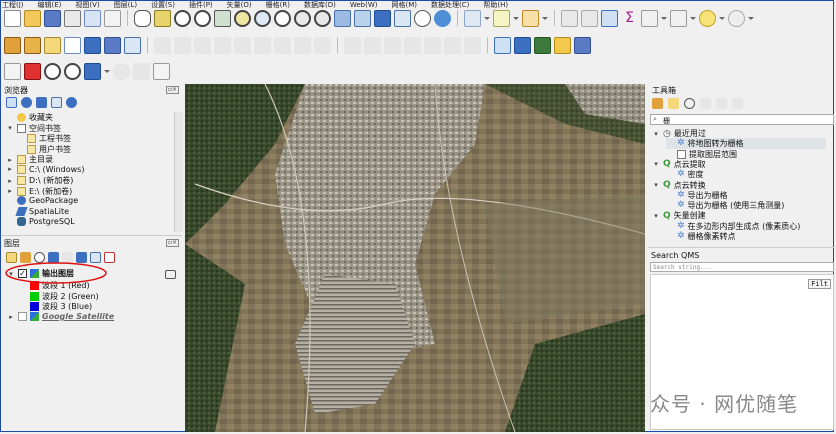 The height and width of the screenshot is (434, 836). I want to click on layer-google-satellite: ▸ Google Satellite, so click(60, 316).